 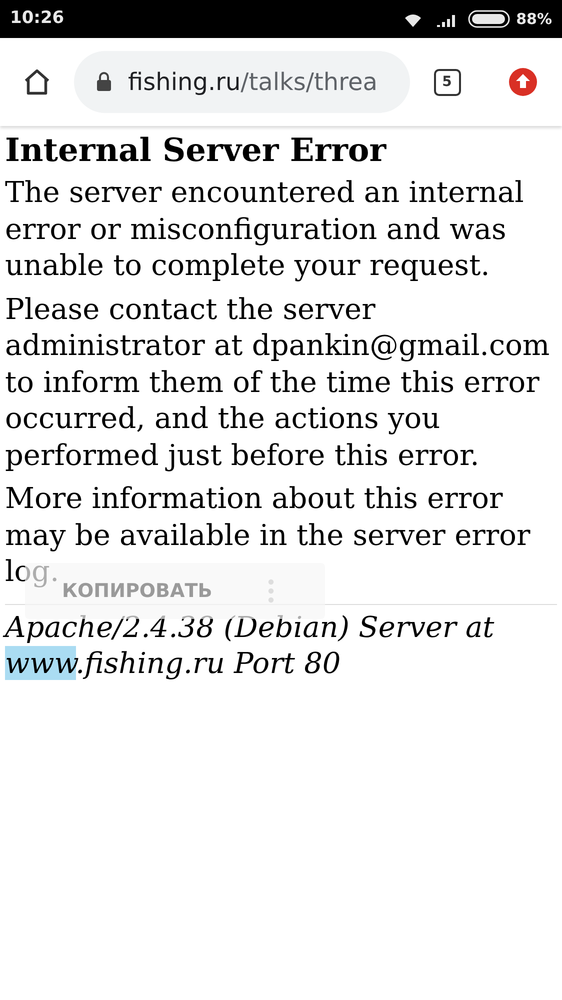 I want to click on lock-icon, so click(x=104, y=82).